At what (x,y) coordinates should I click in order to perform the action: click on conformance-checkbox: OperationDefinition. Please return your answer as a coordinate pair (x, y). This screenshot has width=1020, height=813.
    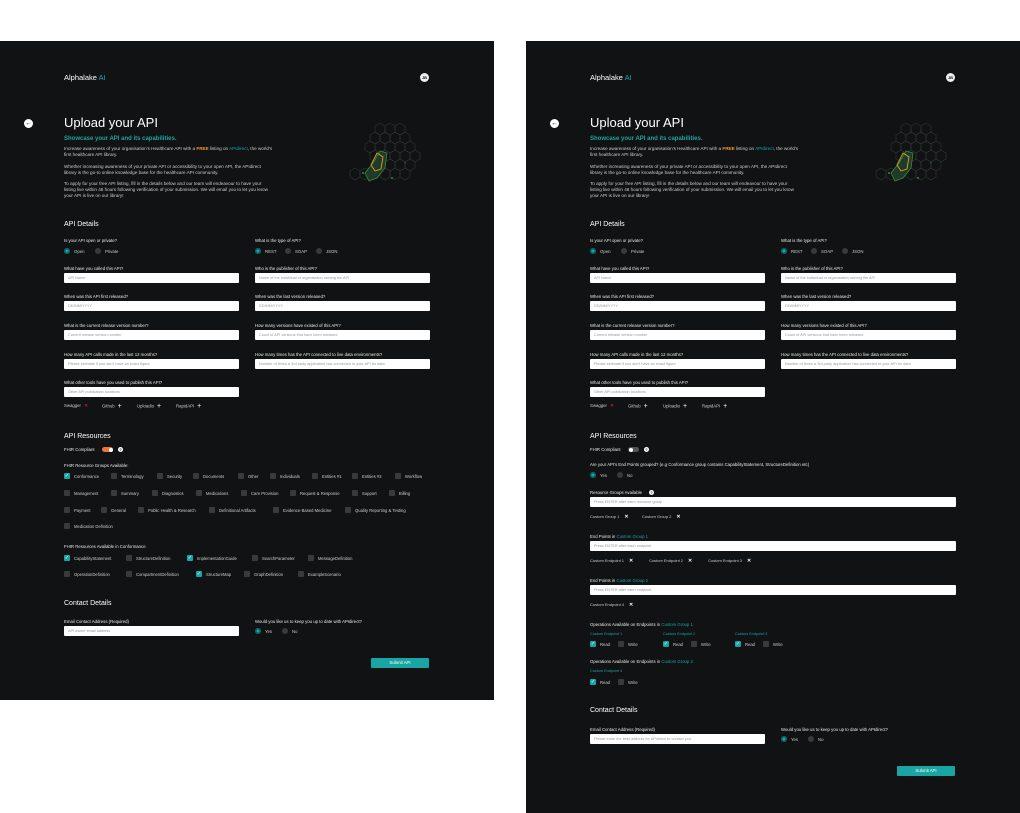
    Looking at the image, I should click on (87, 574).